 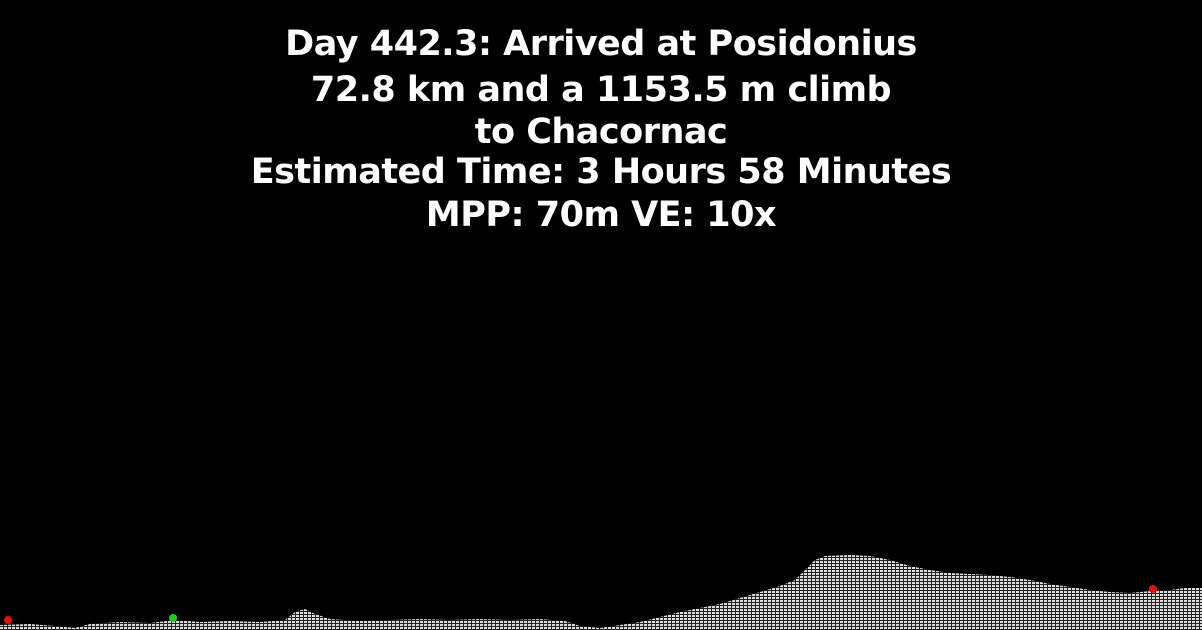 I want to click on start-marker, so click(x=8, y=620).